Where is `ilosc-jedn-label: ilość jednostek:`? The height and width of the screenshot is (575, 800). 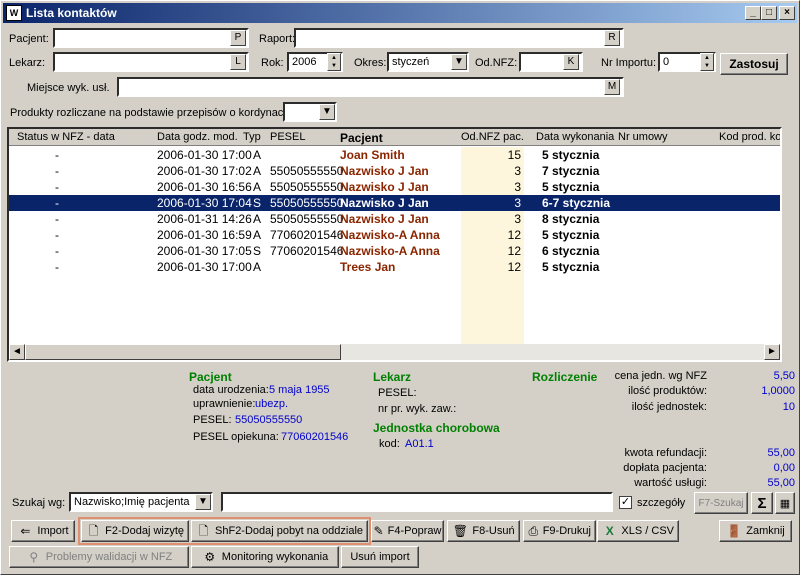
ilosc-jedn-label: ilość jednostek: is located at coordinates (669, 407).